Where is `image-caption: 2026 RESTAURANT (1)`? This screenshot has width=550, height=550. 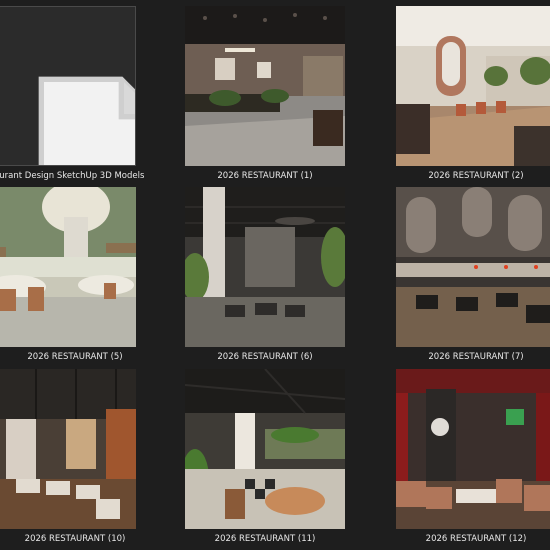
image-caption: 2026 RESTAURANT (1) is located at coordinates (265, 176).